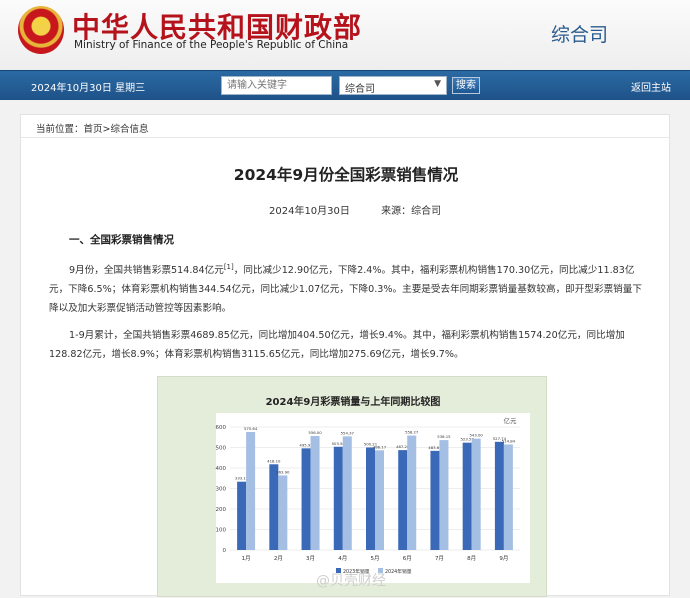 The width and height of the screenshot is (690, 598). Describe the element at coordinates (411, 211) in the screenshot. I see `article-source: 来源：综合司` at that location.